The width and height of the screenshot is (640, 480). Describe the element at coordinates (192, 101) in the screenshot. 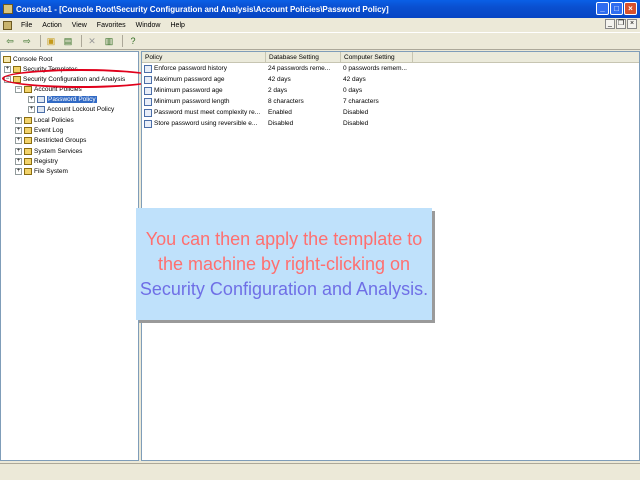

I see `policy-name: Minimum password length` at that location.